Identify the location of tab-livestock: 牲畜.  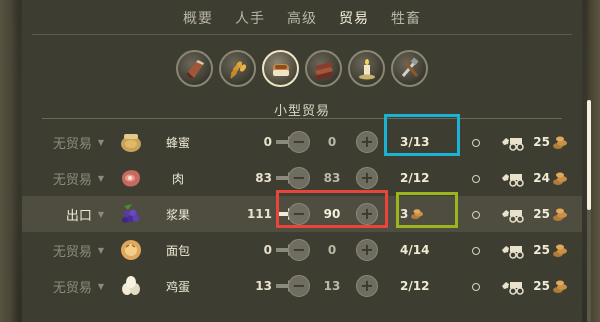
(406, 17).